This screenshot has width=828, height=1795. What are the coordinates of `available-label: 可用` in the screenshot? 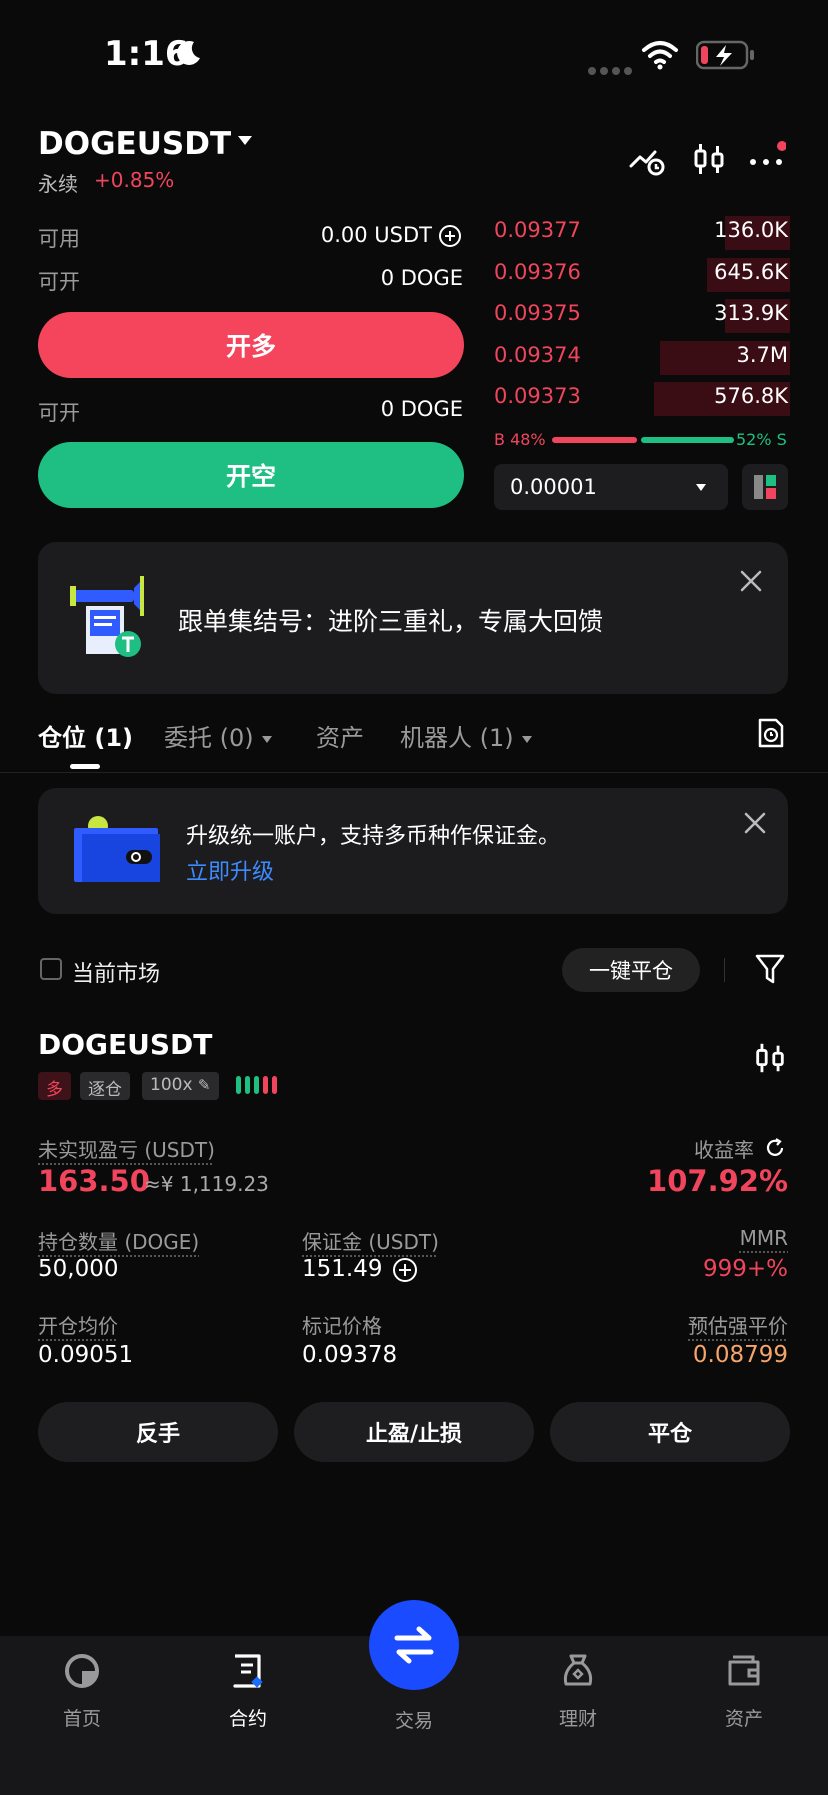 It's located at (59, 239).